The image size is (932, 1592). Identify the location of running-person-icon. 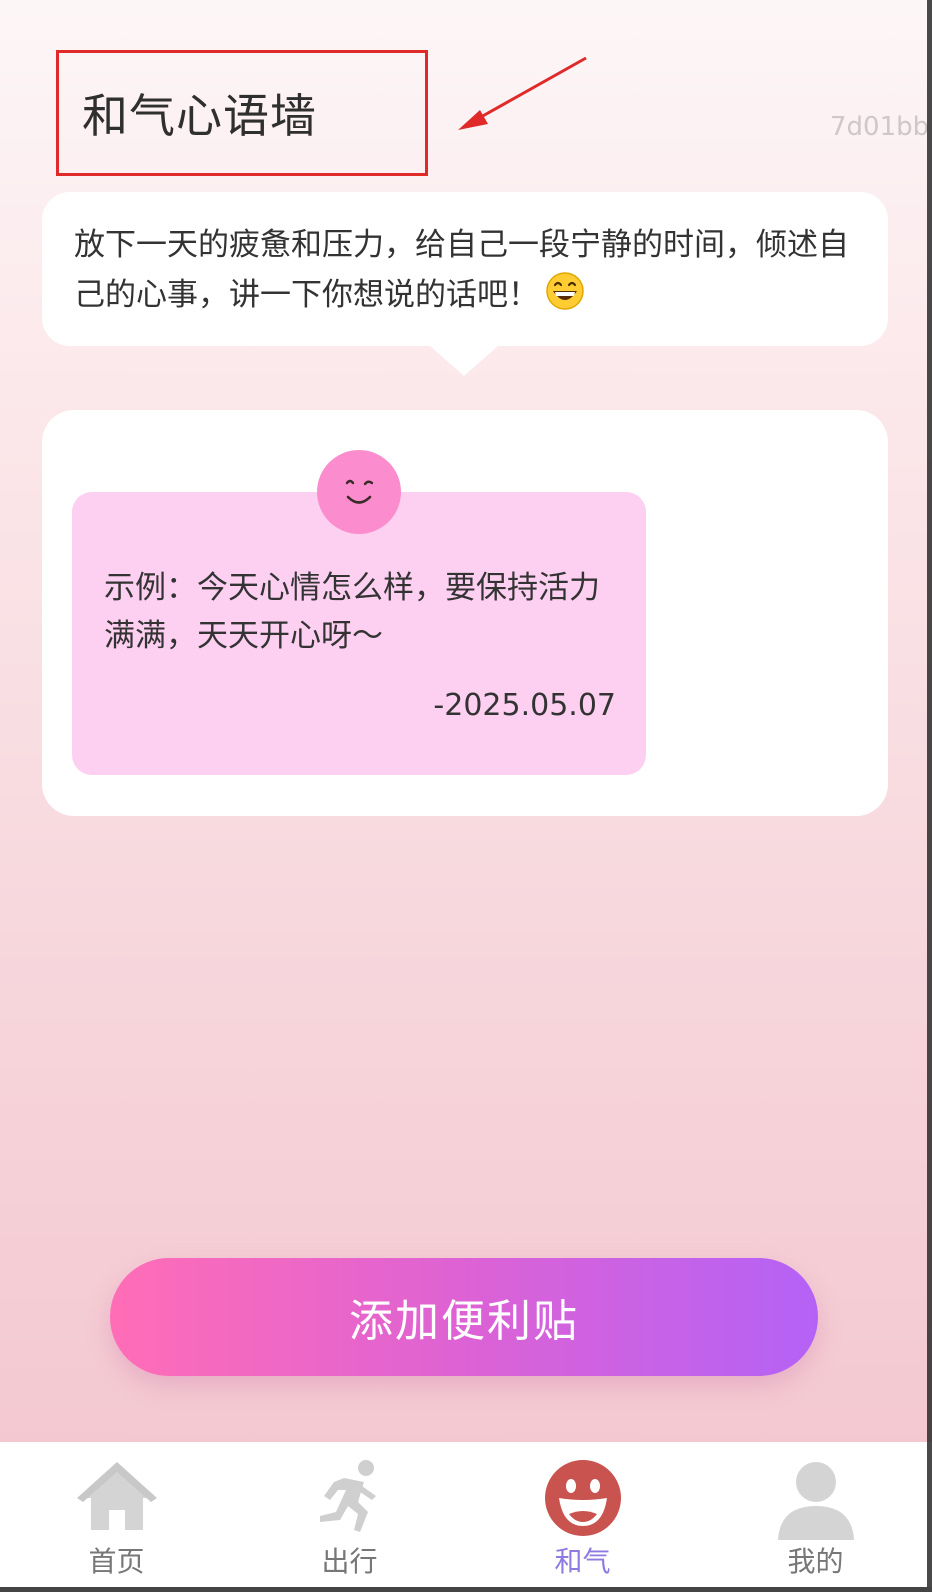
(347, 1496).